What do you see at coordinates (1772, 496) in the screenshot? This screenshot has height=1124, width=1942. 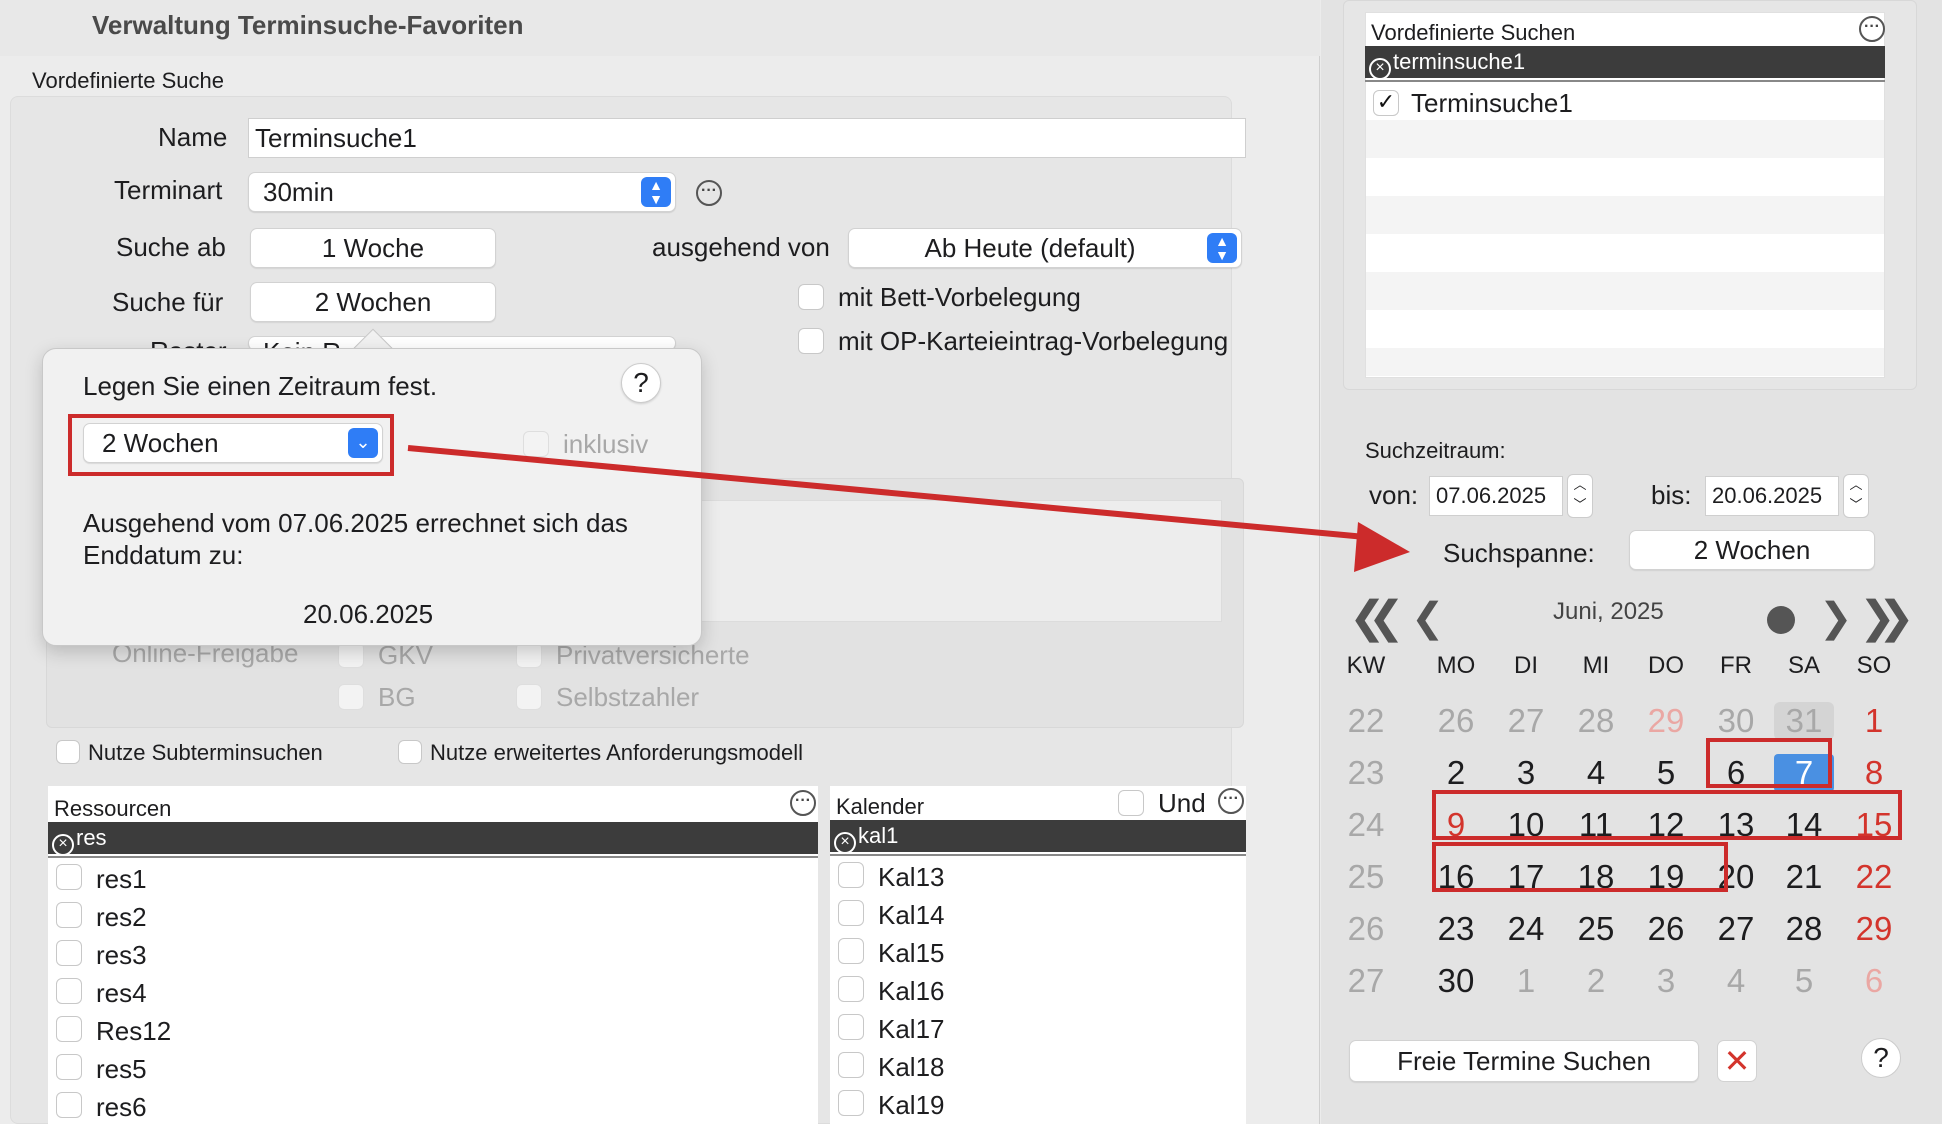 I see `bis-field: 20.06.2025` at bounding box center [1772, 496].